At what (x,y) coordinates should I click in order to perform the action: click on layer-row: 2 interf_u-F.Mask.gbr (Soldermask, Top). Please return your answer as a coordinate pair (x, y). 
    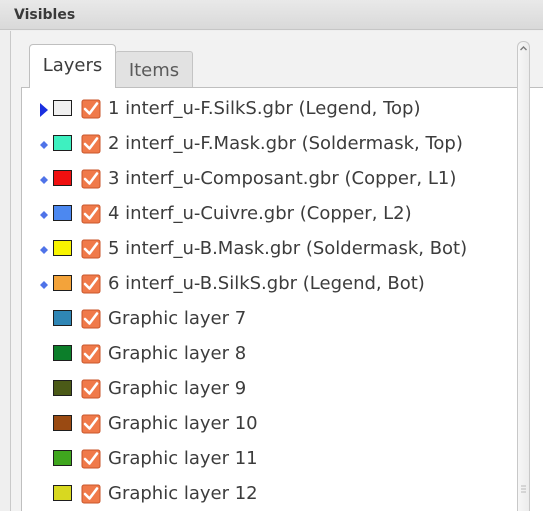
    Looking at the image, I should click on (271, 144).